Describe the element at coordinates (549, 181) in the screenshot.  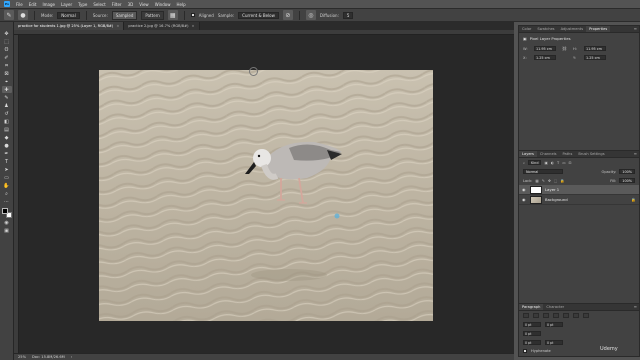
I see `lock-position-icon: ✥` at that location.